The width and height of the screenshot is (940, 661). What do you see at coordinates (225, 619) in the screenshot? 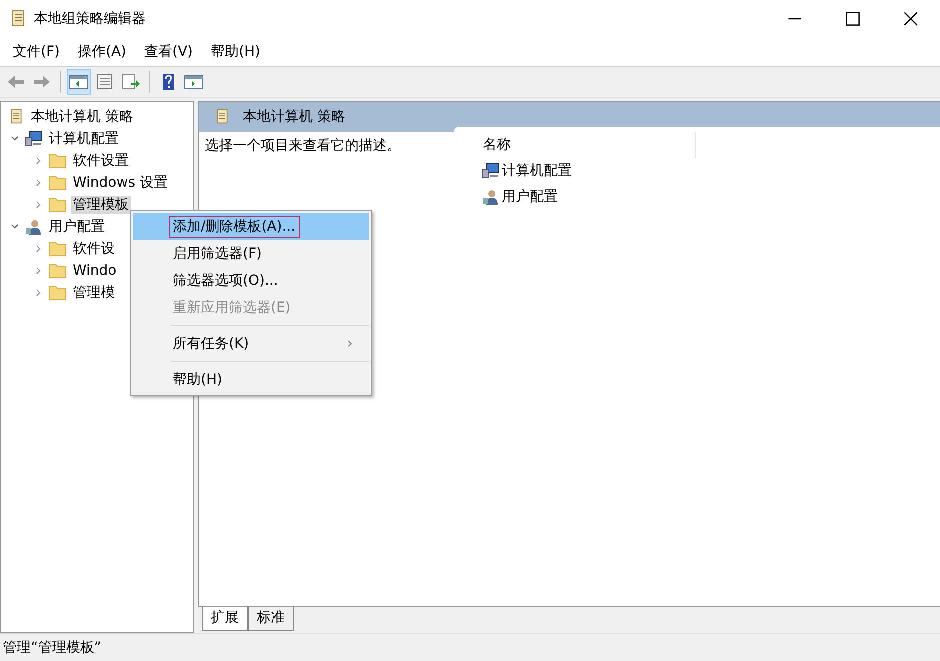
I see `view-tab: 扩展` at bounding box center [225, 619].